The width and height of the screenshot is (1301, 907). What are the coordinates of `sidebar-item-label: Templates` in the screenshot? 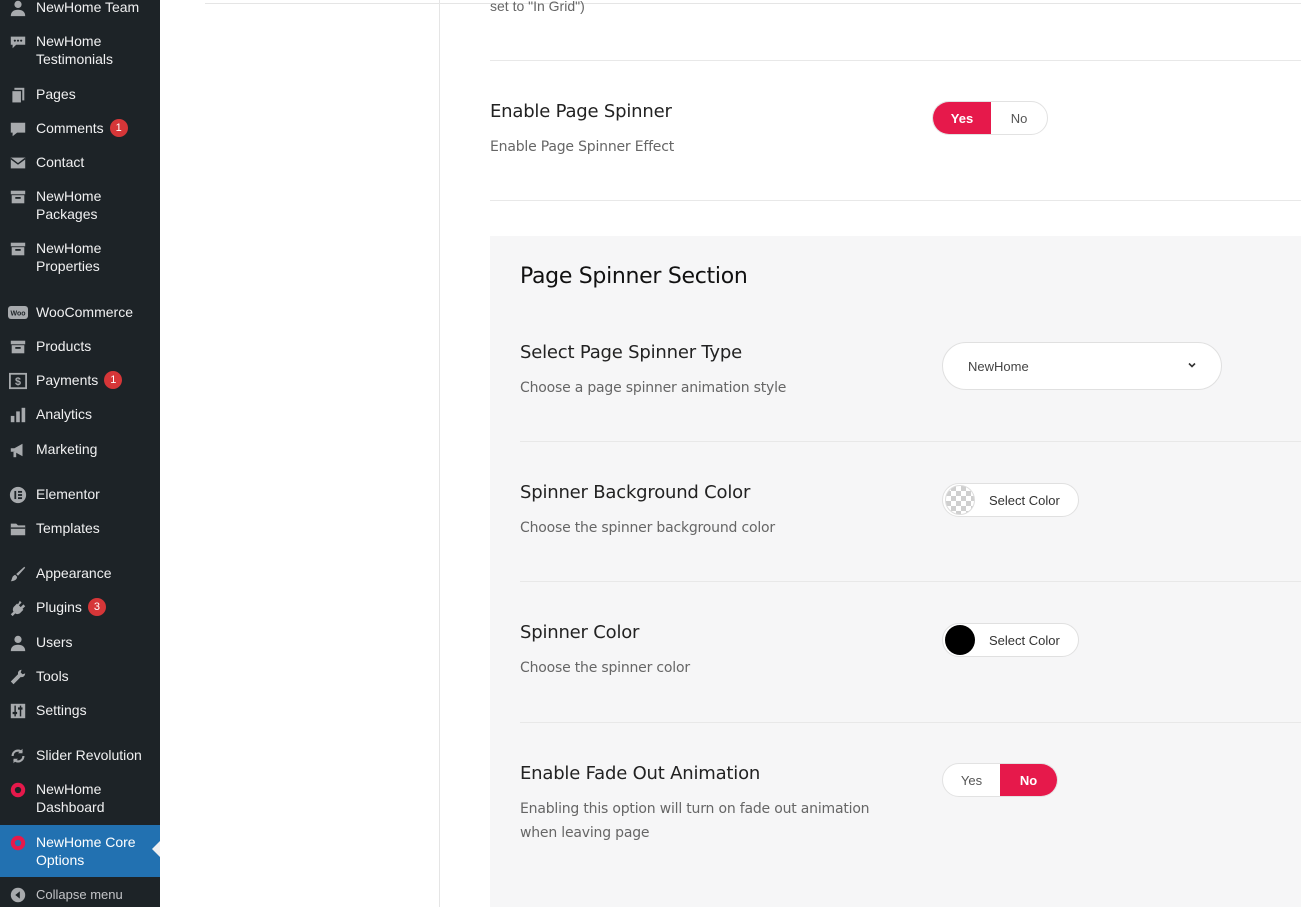 It's located at (68, 528).